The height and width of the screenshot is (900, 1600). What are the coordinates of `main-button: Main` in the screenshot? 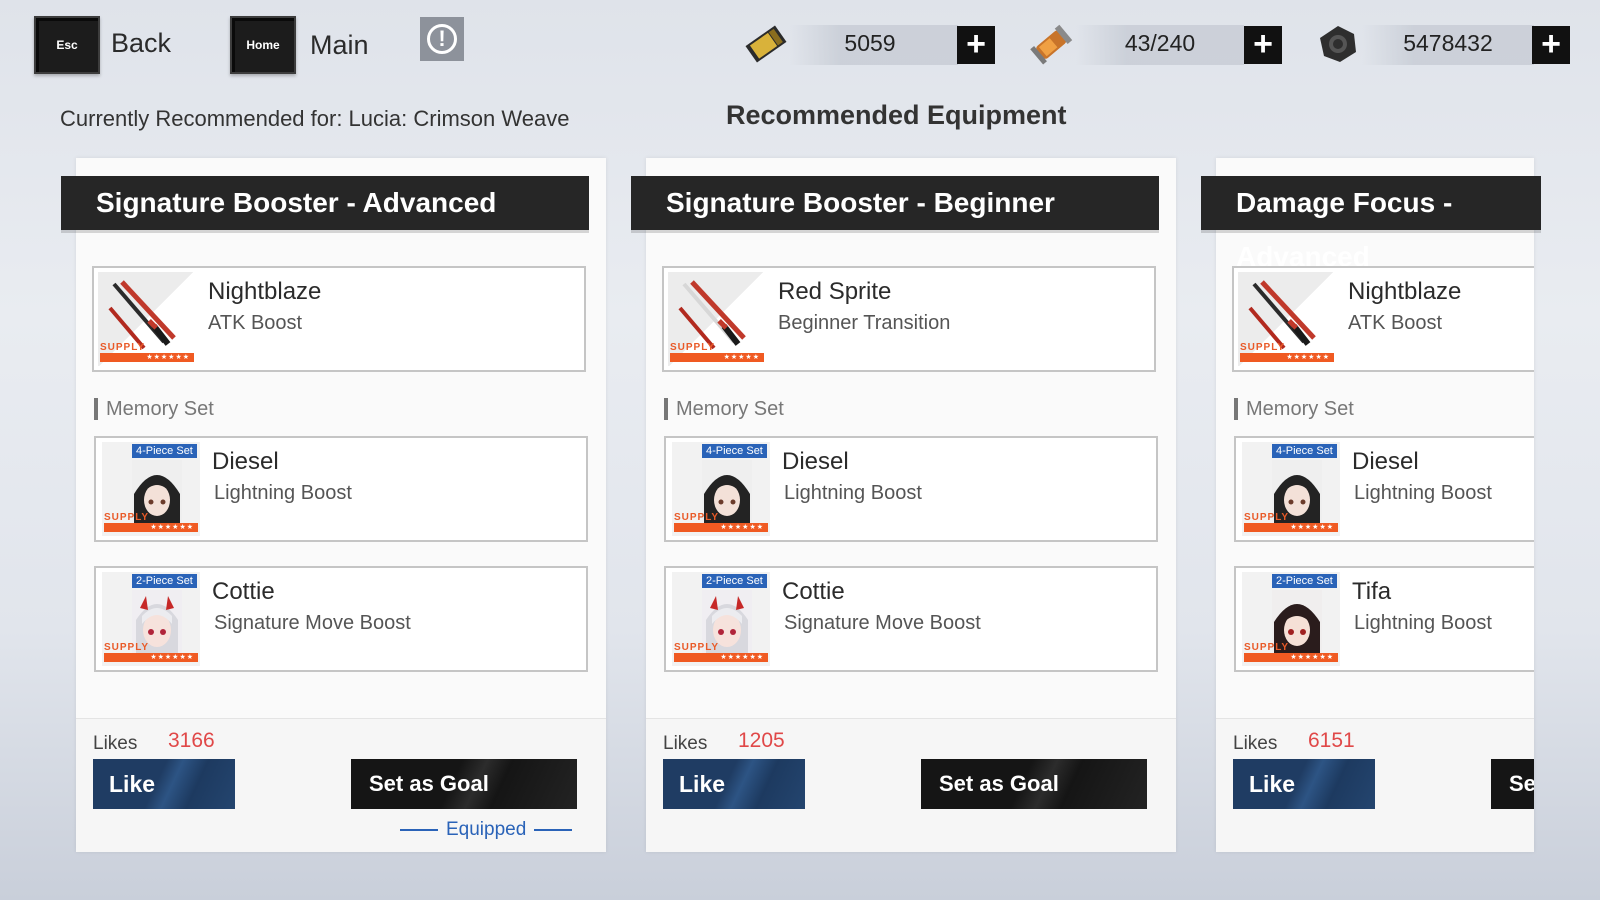 It's located at (339, 45).